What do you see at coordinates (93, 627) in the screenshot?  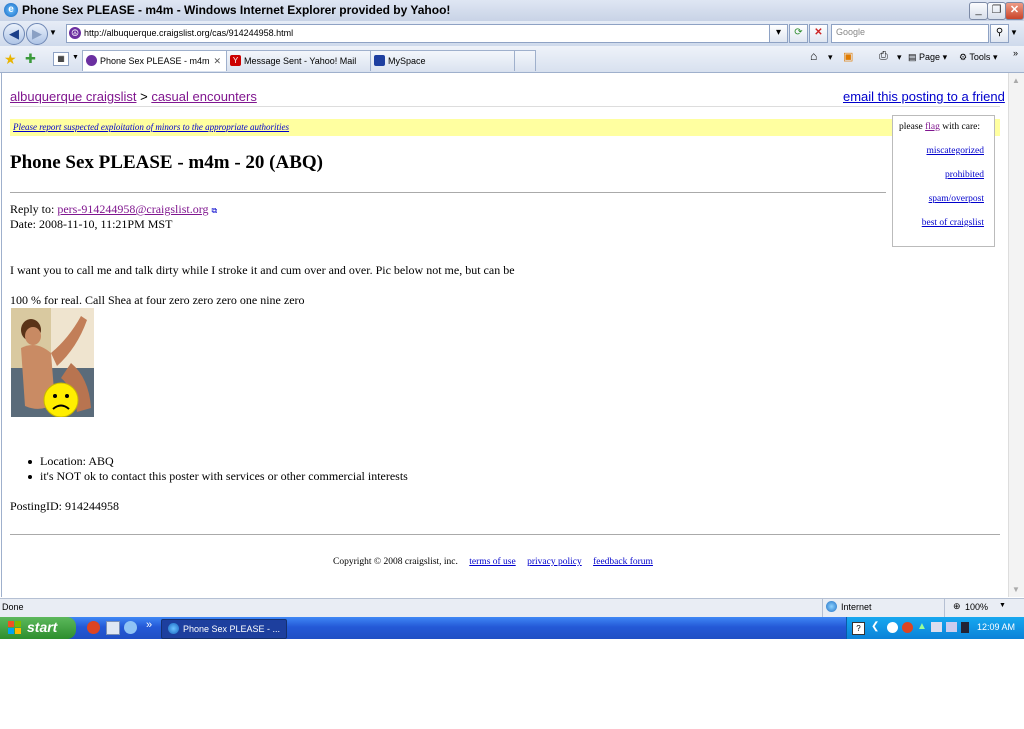 I see `aim-quicklaunch-icon` at bounding box center [93, 627].